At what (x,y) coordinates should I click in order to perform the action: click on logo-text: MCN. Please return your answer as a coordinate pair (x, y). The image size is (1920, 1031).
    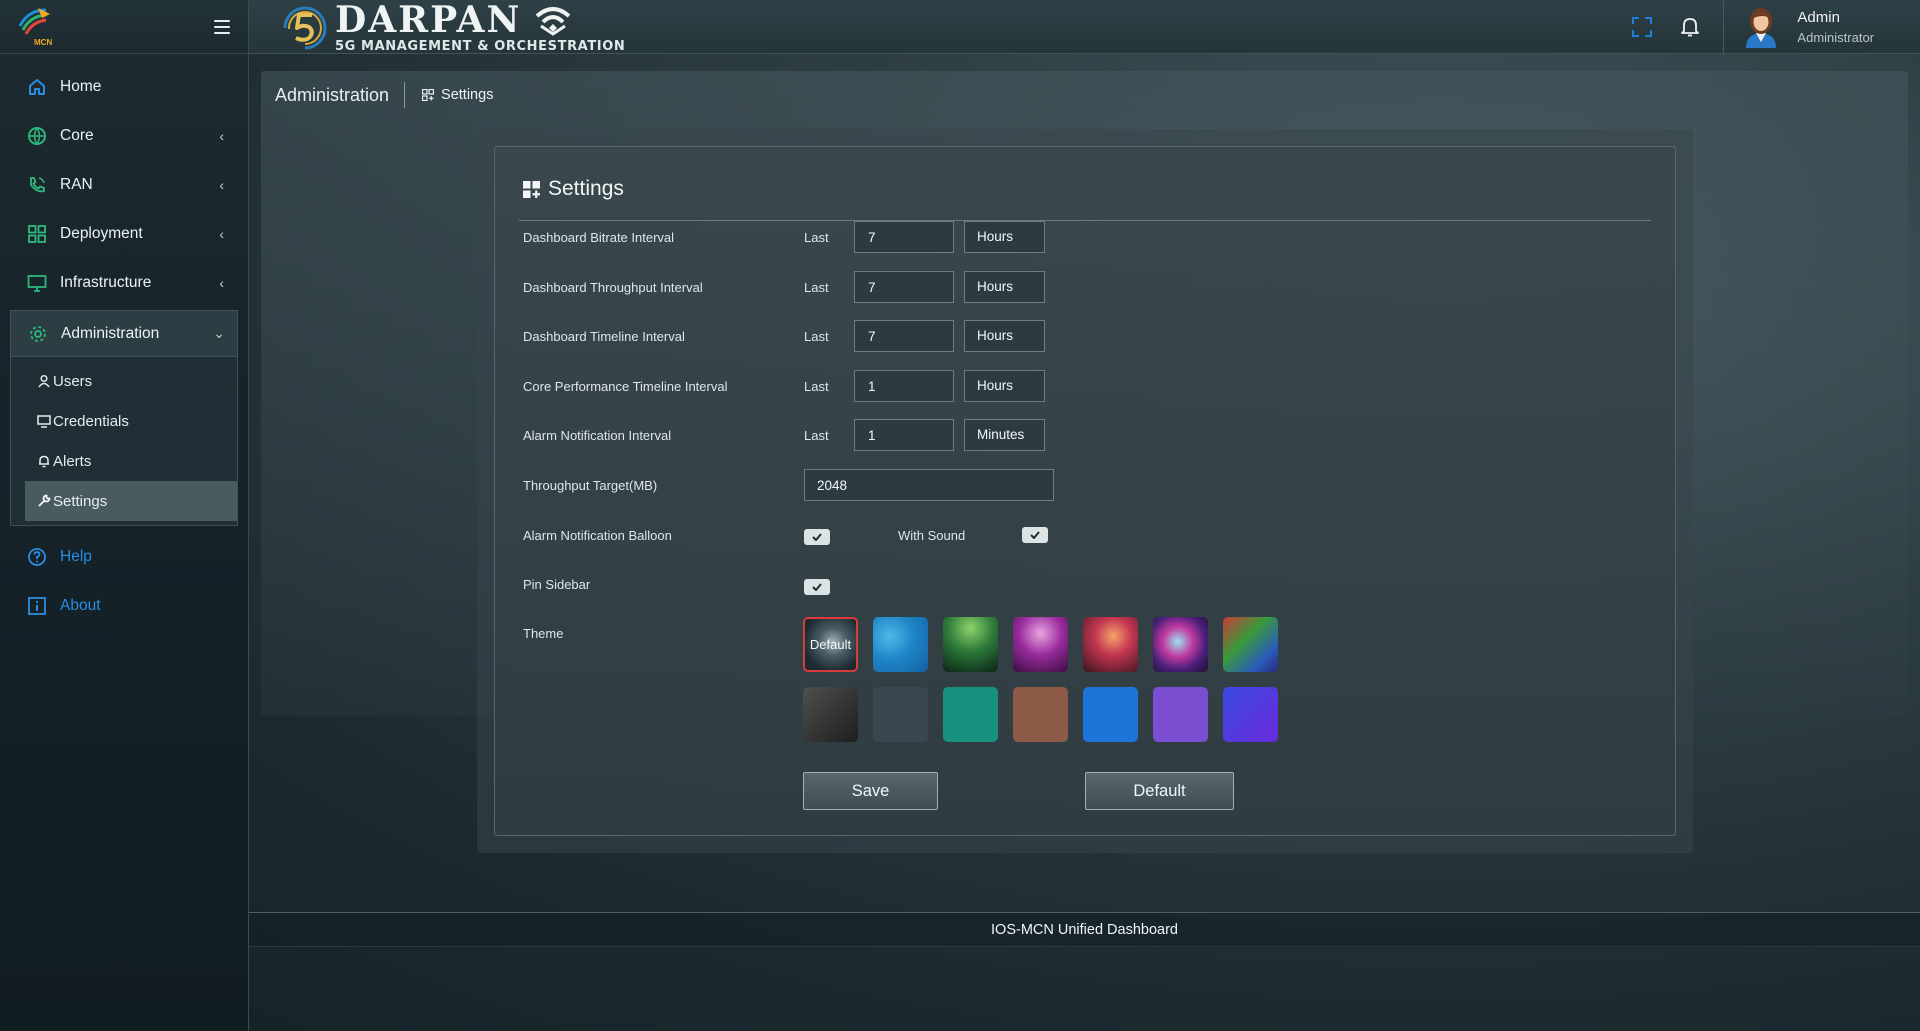
    Looking at the image, I should click on (43, 42).